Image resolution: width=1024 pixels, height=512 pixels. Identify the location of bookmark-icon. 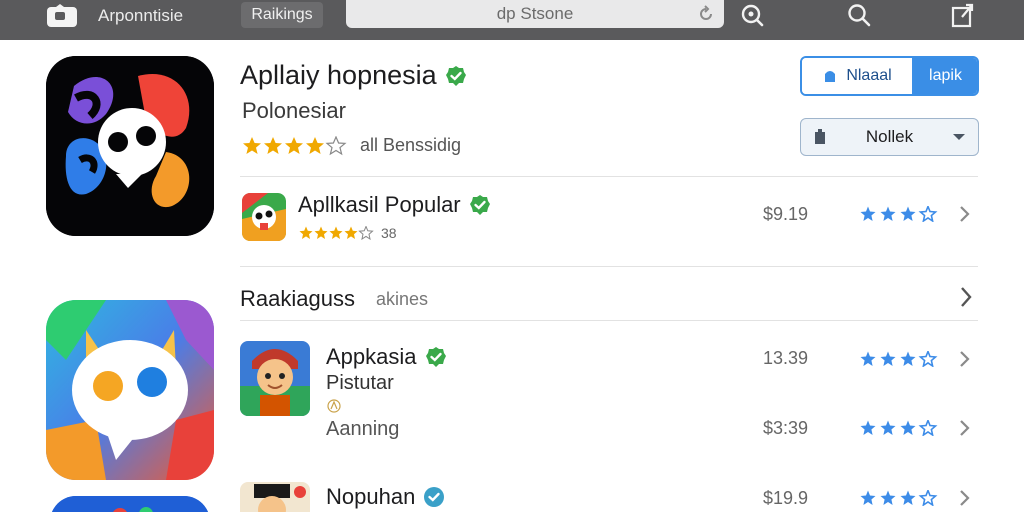
(820, 136).